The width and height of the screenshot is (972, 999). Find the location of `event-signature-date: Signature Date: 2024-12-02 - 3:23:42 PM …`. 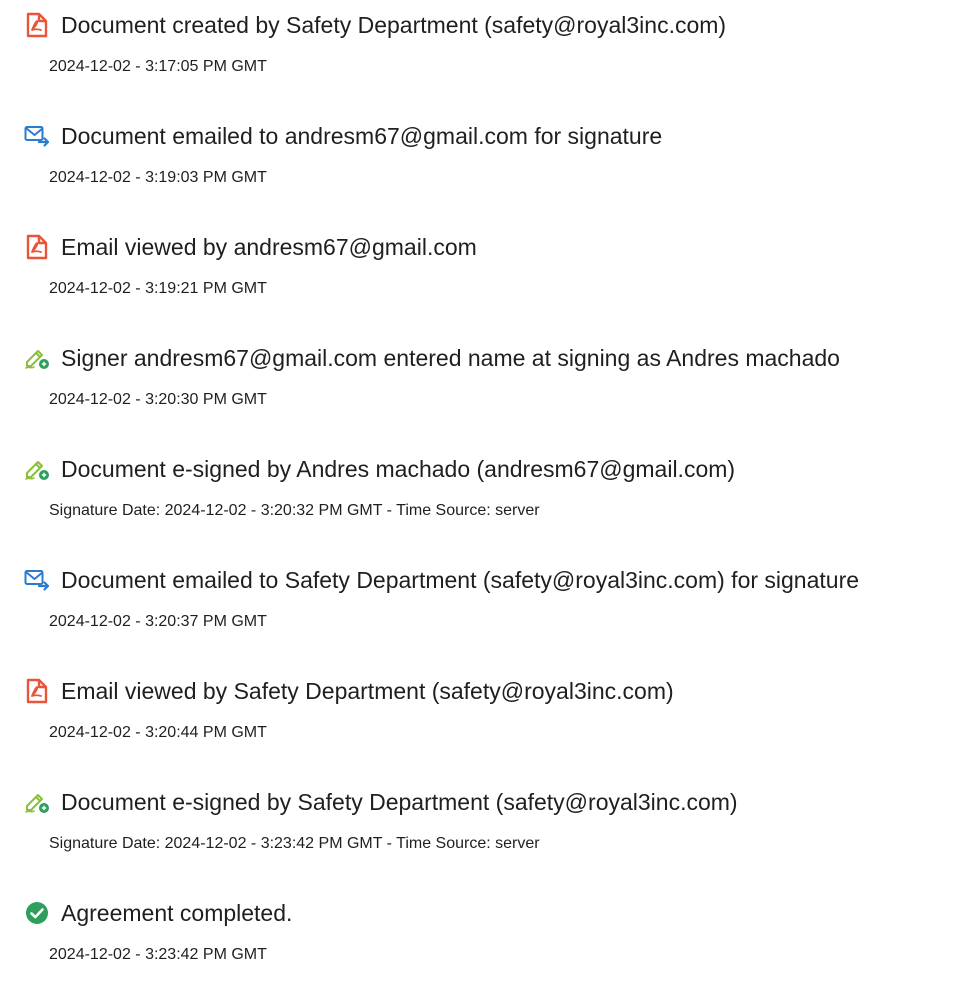

event-signature-date: Signature Date: 2024-12-02 - 3:23:42 PM … is located at coordinates (294, 843).